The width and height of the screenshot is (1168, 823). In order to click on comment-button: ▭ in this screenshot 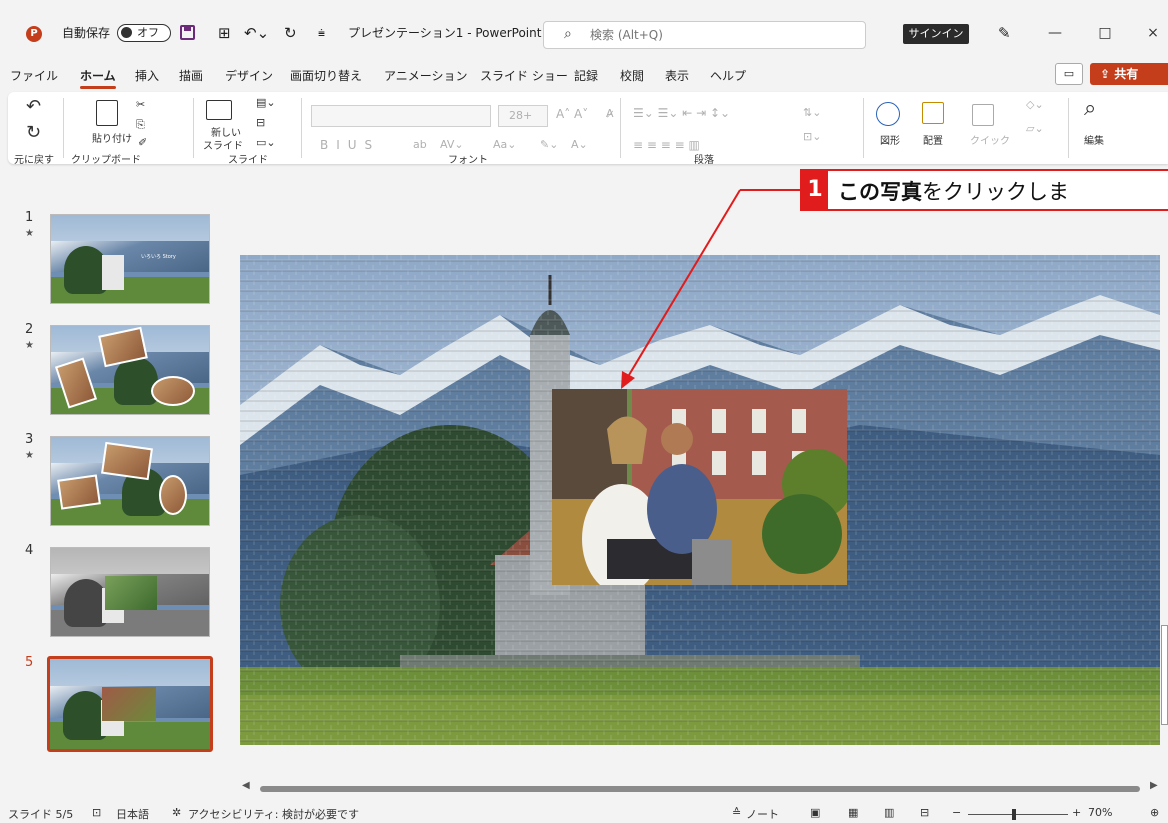, I will do `click(1069, 74)`.